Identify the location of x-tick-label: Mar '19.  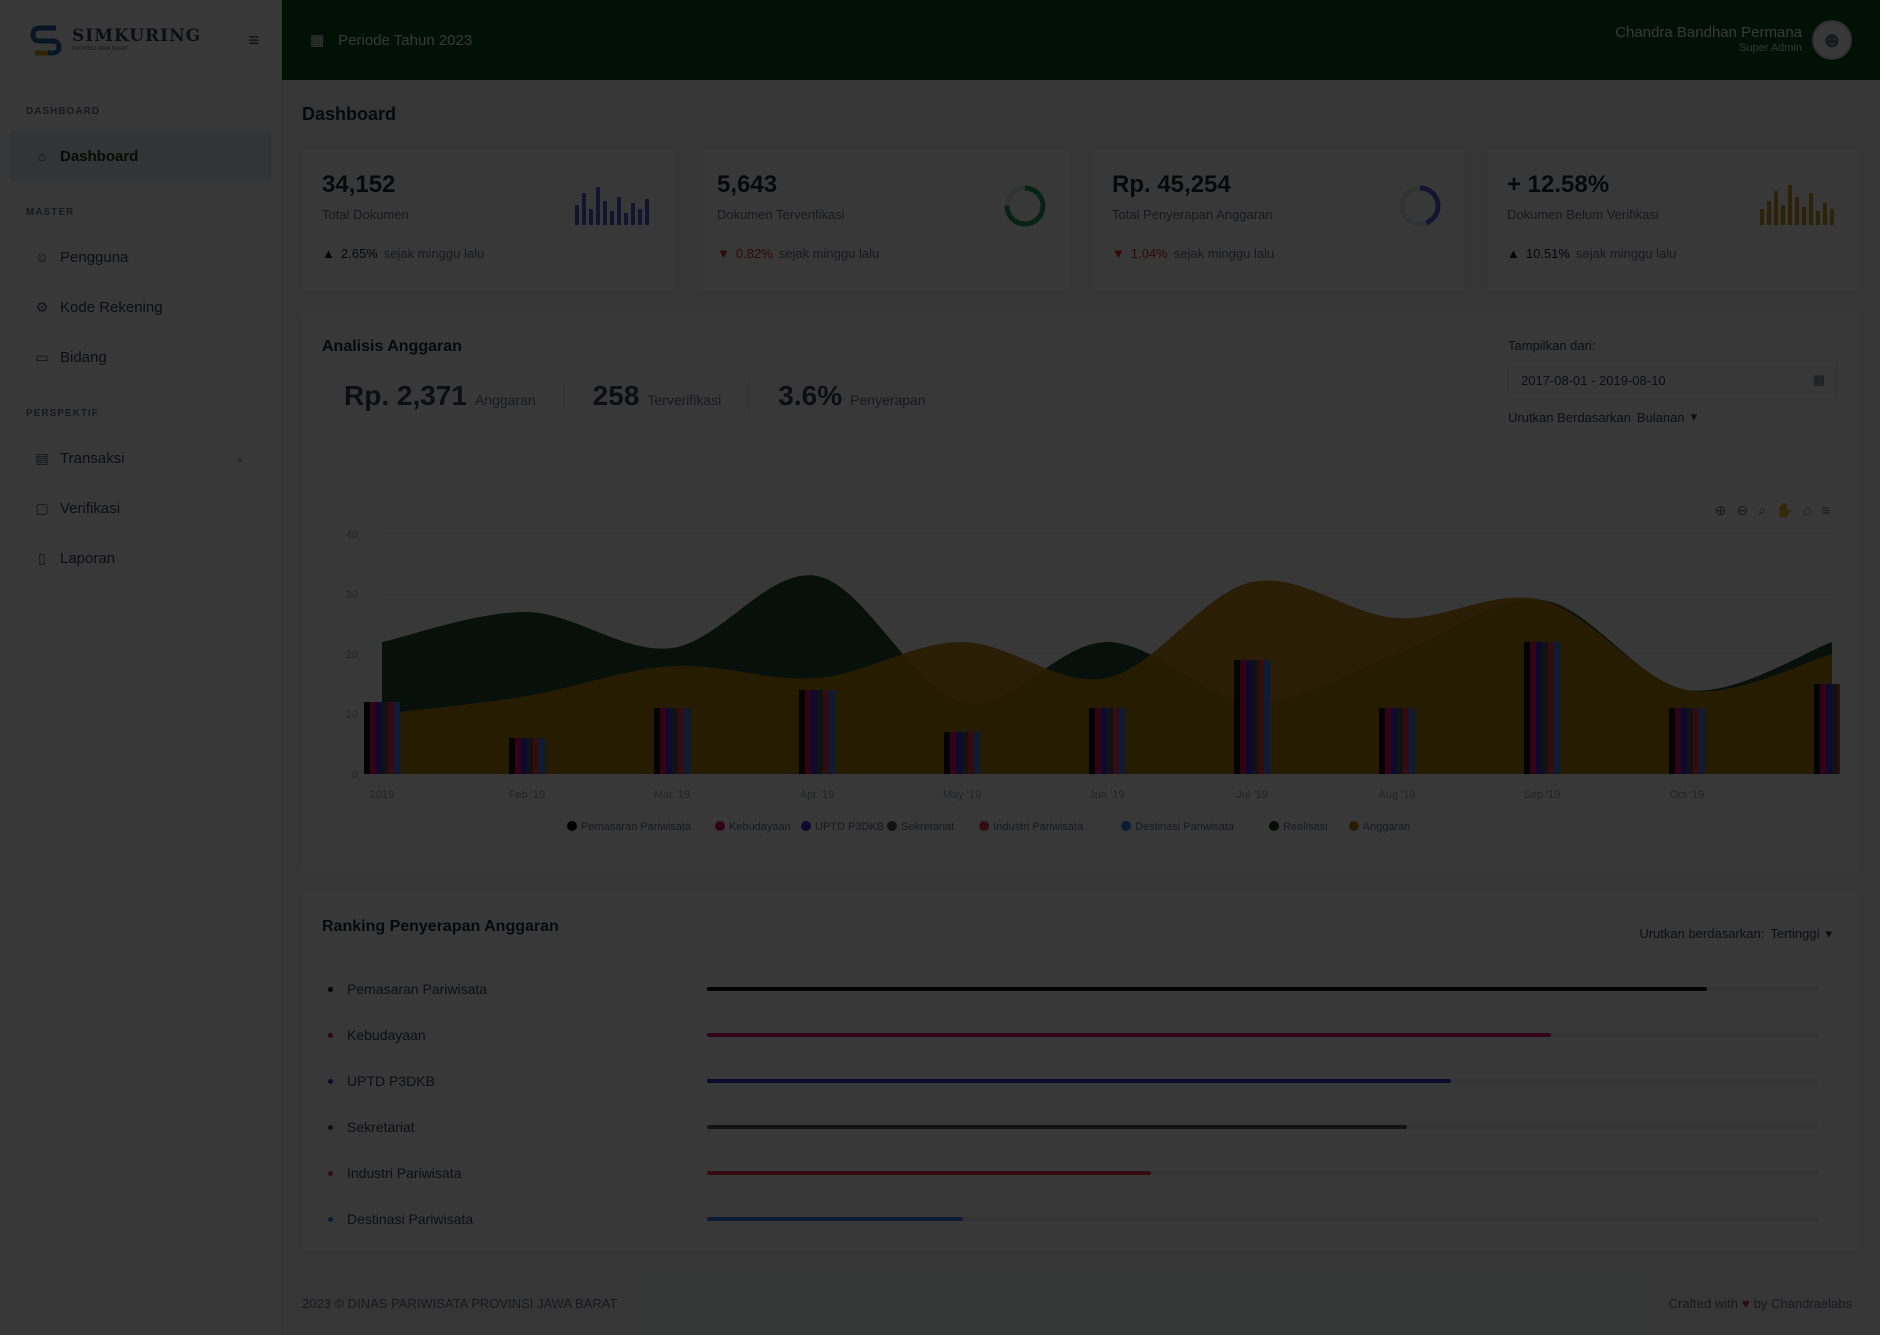
(672, 795).